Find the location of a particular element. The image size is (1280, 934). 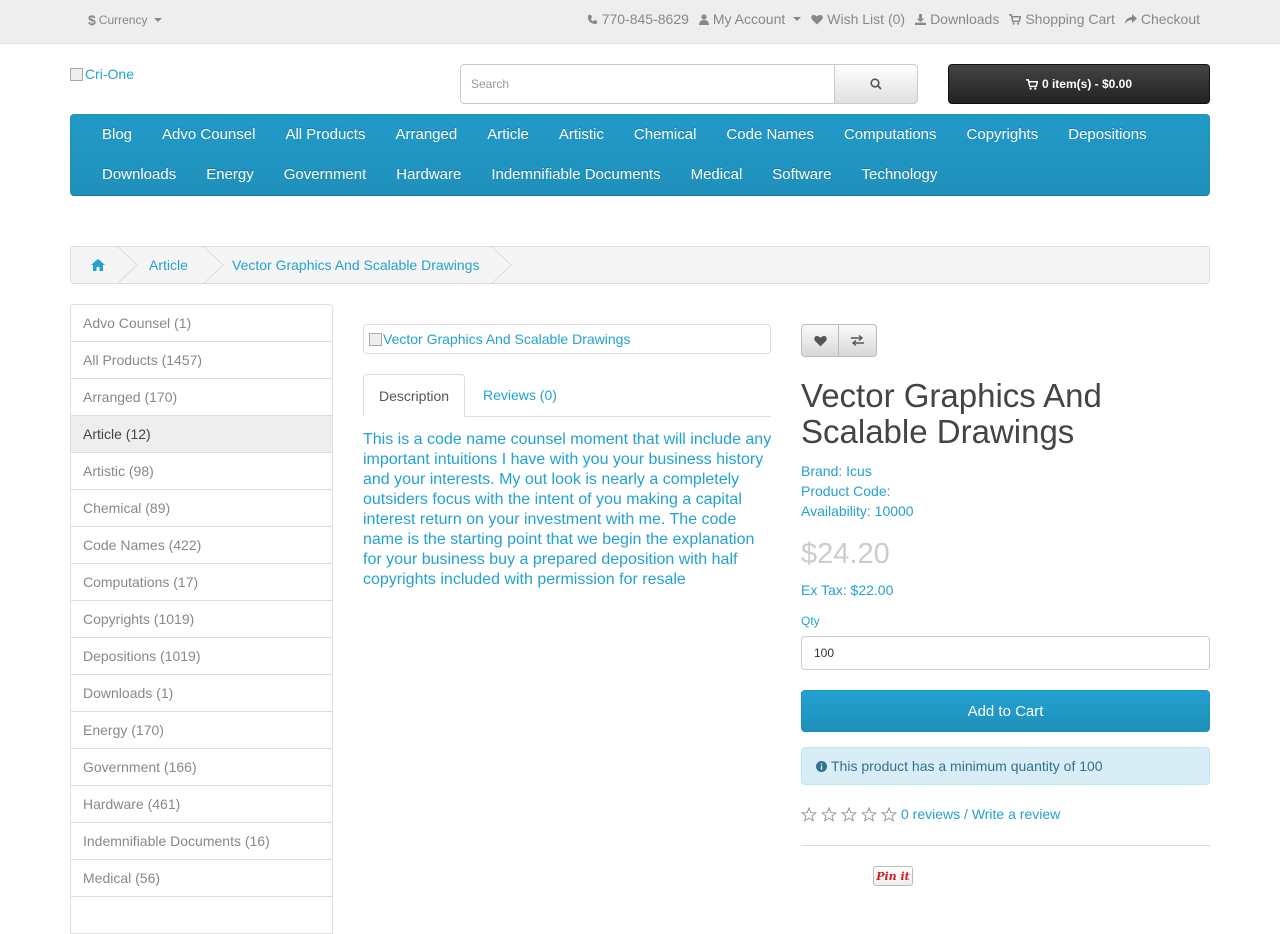

shopping-cart-link: Shopping Cart is located at coordinates (1062, 19).